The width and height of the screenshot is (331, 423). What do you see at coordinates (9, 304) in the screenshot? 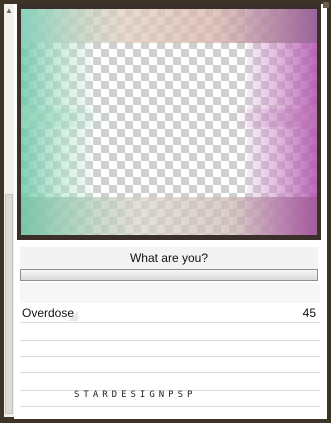
I see `scroll-thumb` at bounding box center [9, 304].